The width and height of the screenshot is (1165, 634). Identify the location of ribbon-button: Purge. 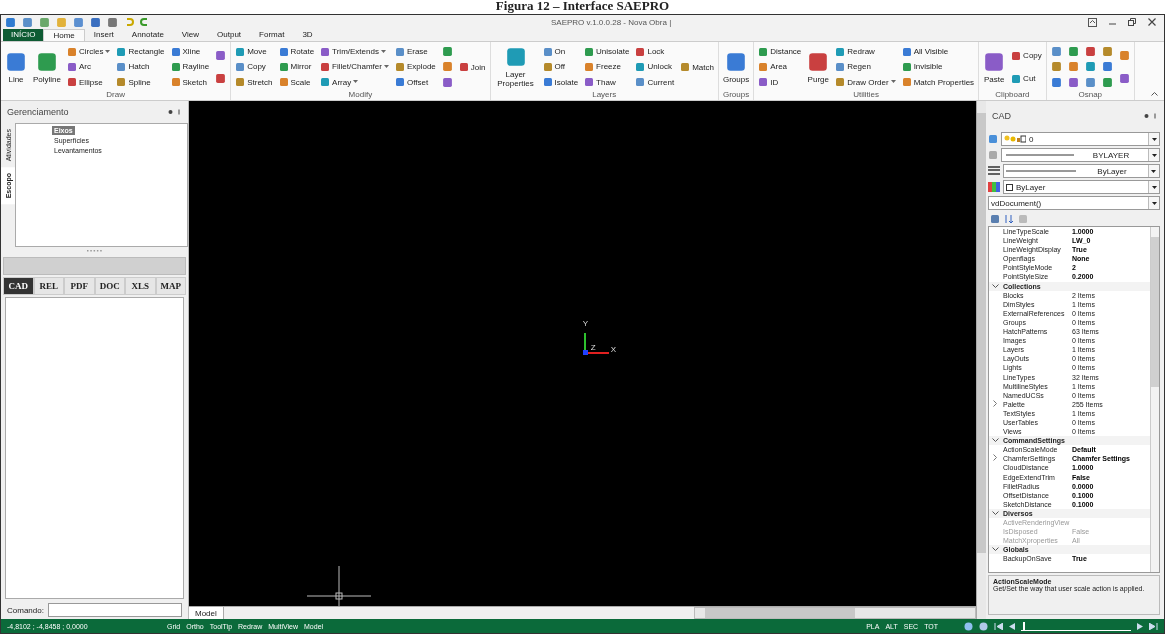
(818, 67).